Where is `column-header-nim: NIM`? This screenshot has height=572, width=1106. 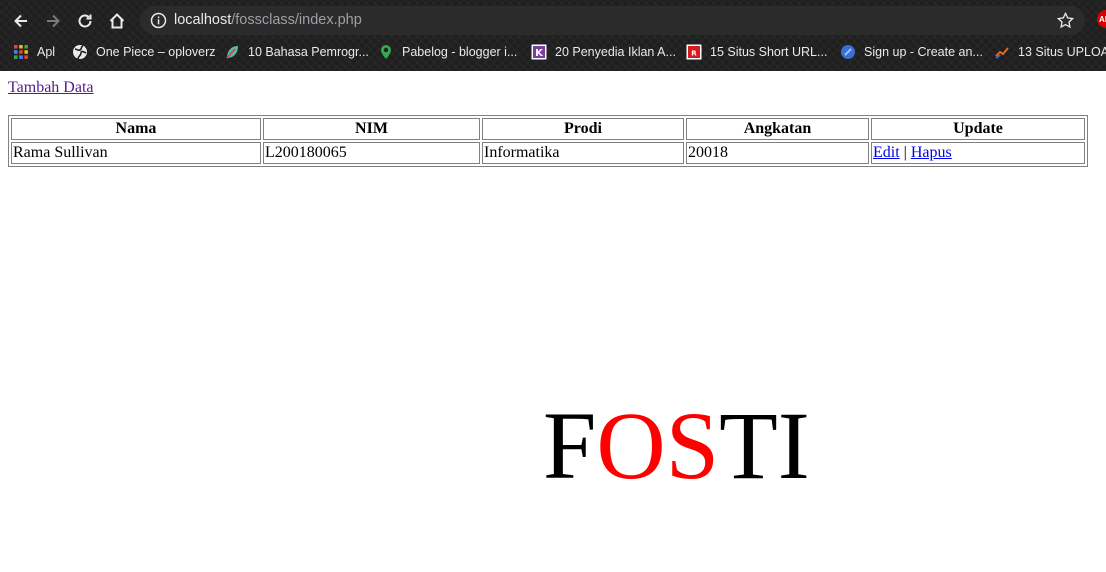
column-header-nim: NIM is located at coordinates (371, 129).